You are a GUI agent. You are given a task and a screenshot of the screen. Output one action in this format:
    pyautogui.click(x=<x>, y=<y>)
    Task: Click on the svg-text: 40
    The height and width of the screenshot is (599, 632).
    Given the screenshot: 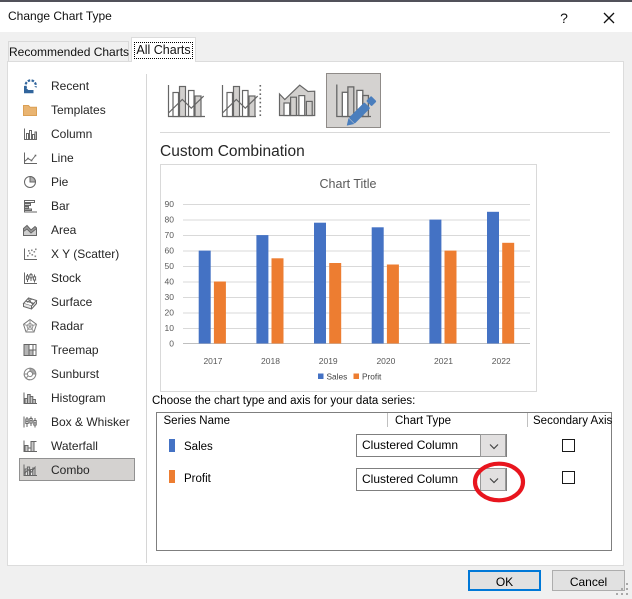 What is the action you would take?
    pyautogui.click(x=170, y=282)
    